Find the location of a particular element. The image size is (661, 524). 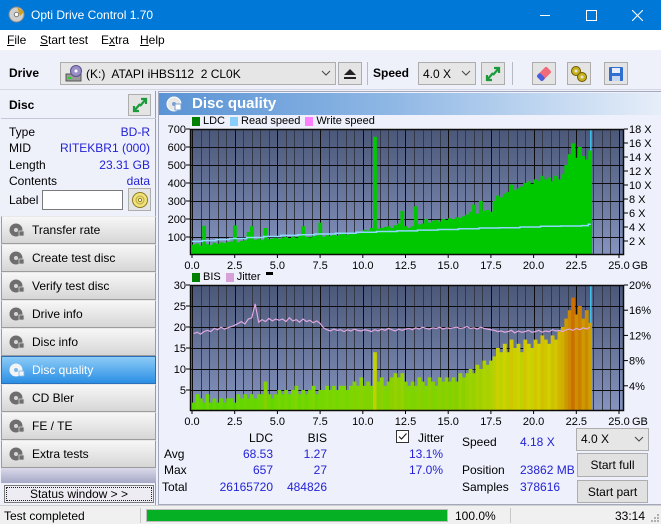

window-title: Opti Drive Control 1.70 is located at coordinates (92, 15).